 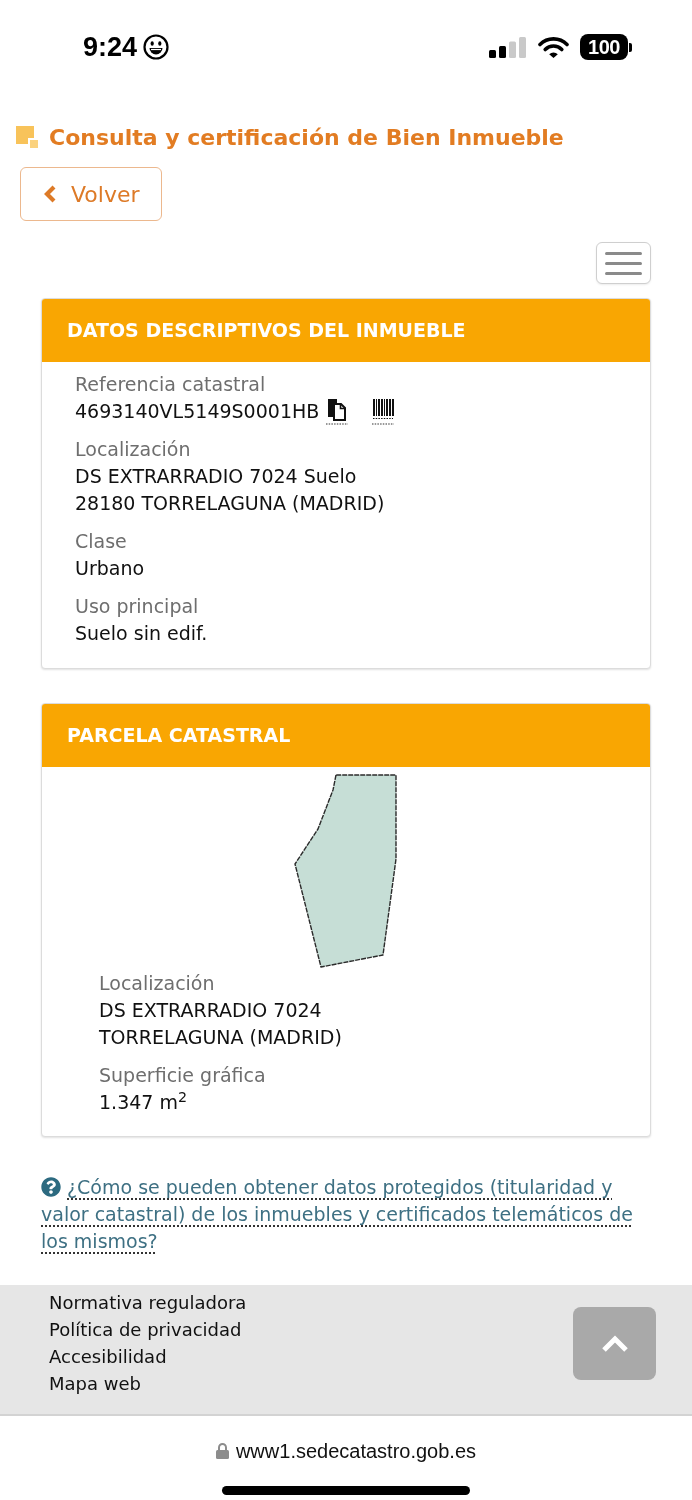 What do you see at coordinates (508, 47) in the screenshot?
I see `cellular-signal-icon` at bounding box center [508, 47].